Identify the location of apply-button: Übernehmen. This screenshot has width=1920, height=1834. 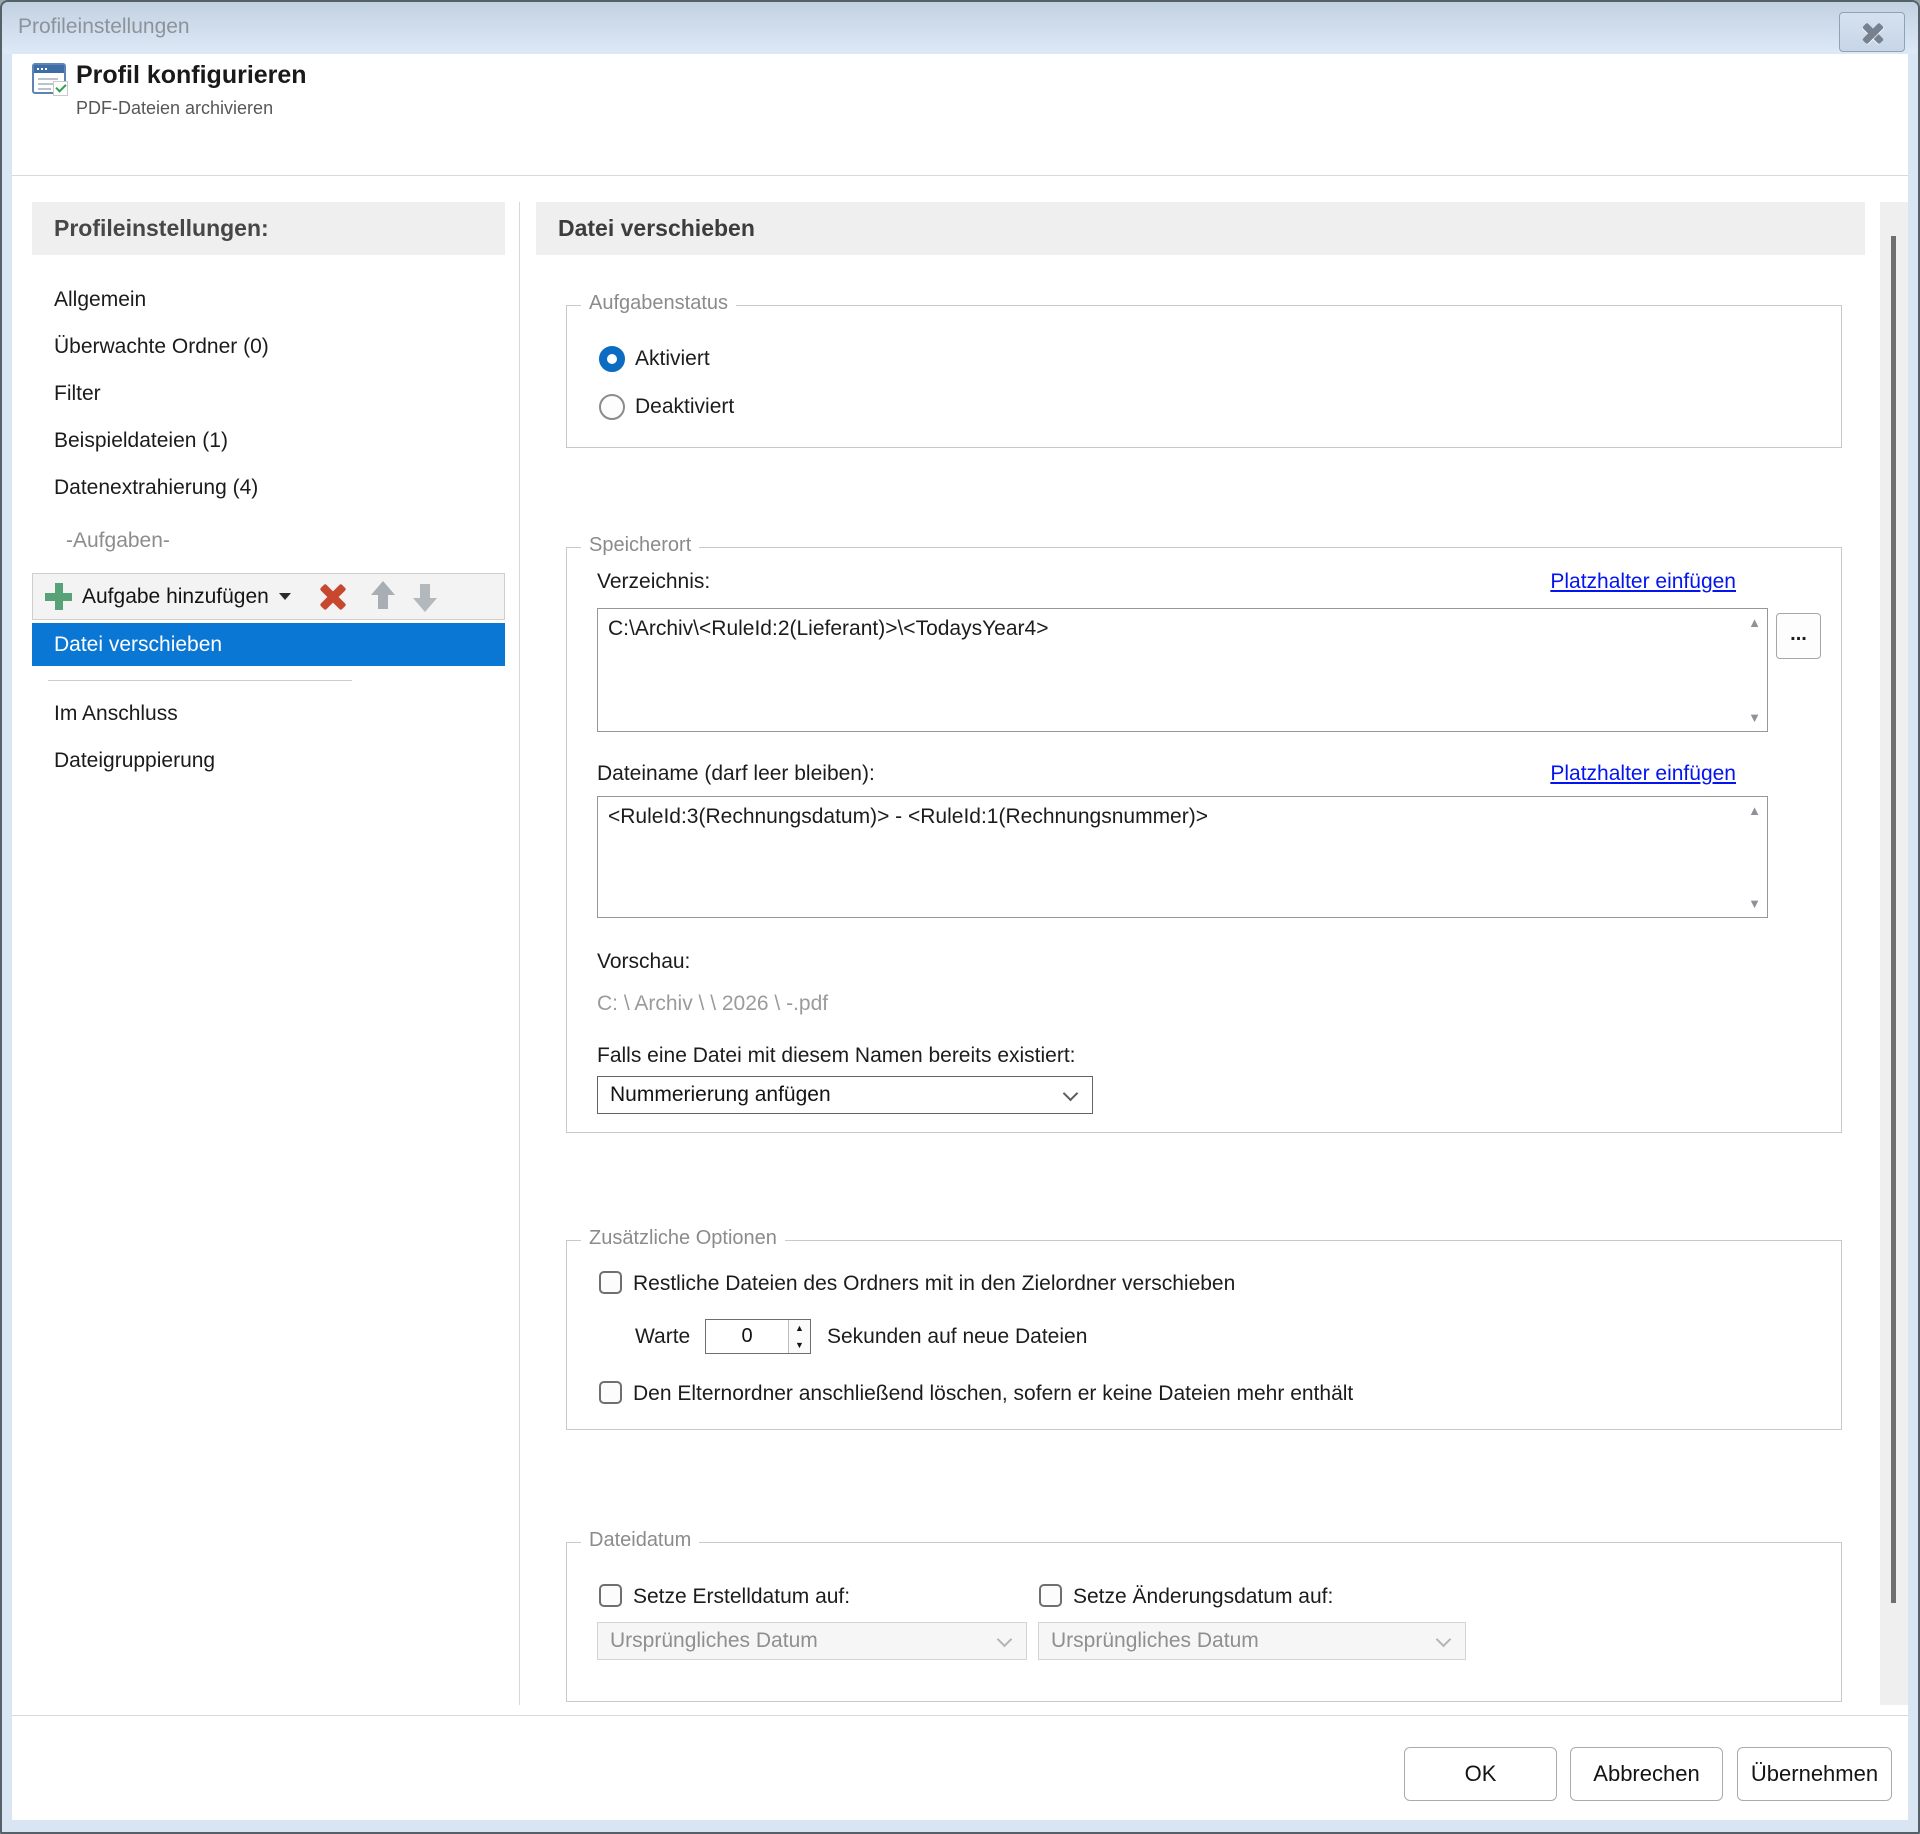
(1814, 1774).